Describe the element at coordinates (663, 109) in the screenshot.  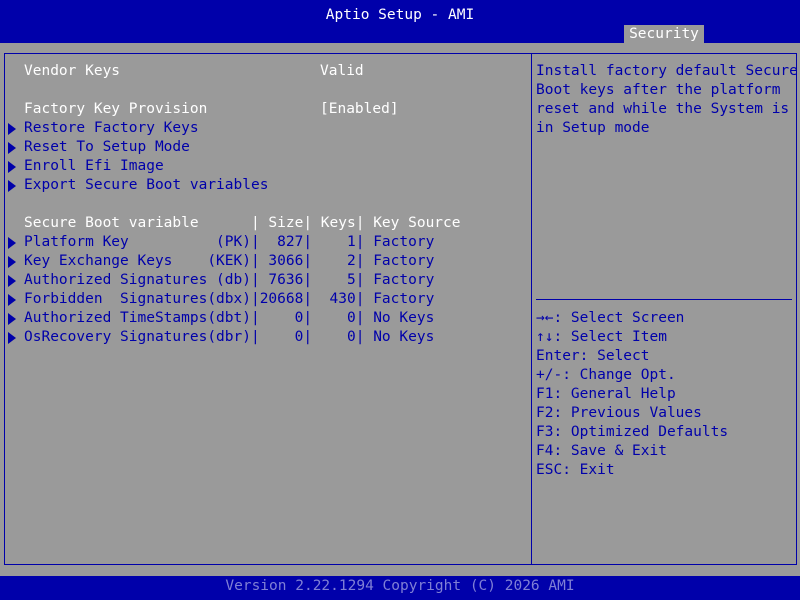
I see `help-text-line: reset and while the System is` at that location.